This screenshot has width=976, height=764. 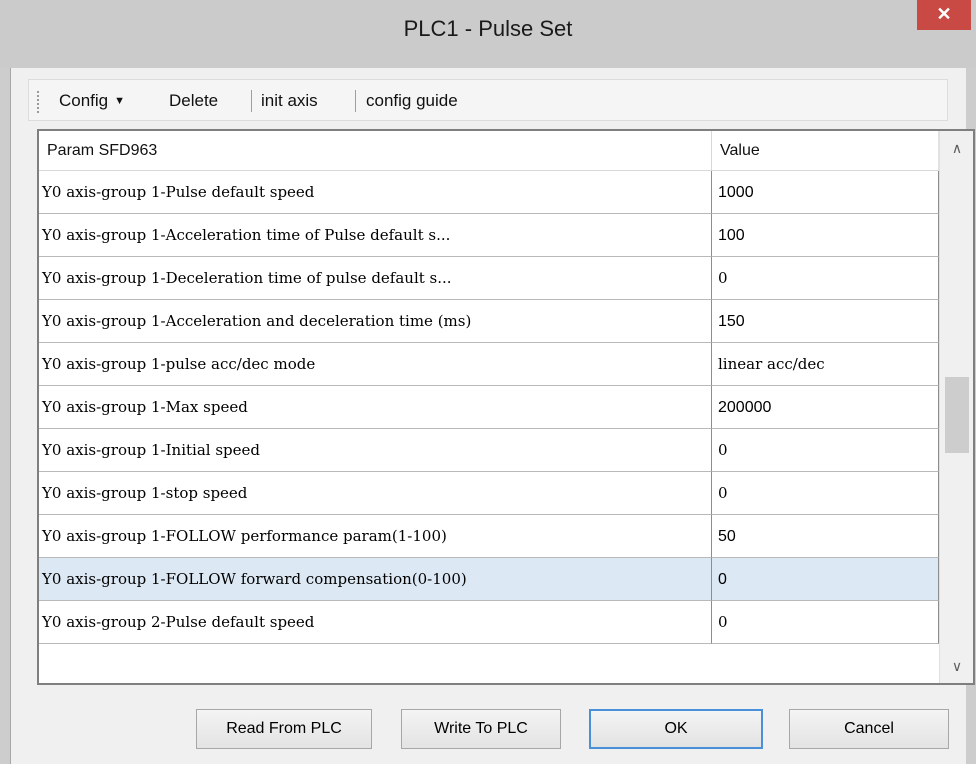 What do you see at coordinates (84, 100) in the screenshot?
I see `config-label: Config` at bounding box center [84, 100].